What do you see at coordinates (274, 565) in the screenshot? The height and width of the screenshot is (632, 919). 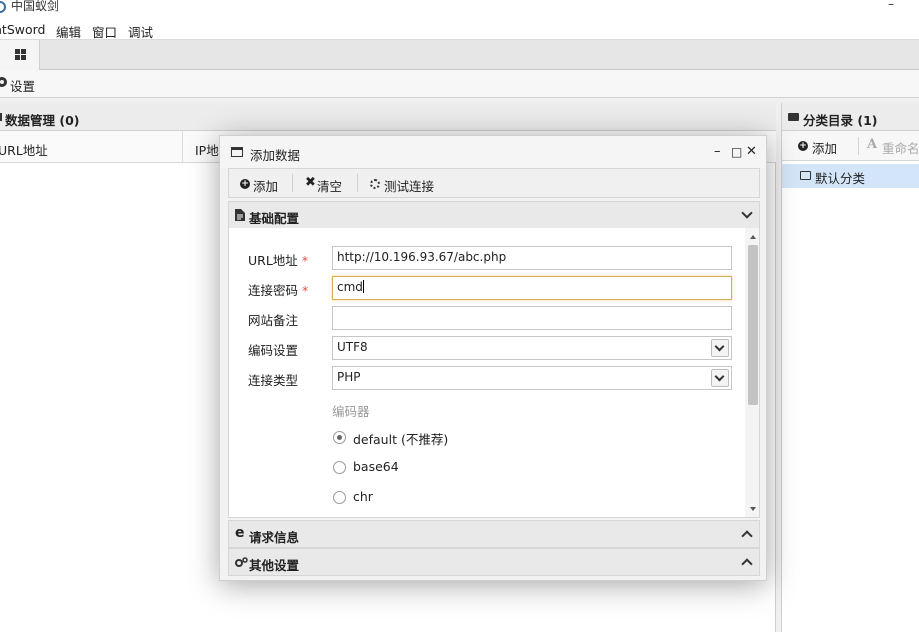 I see `section-other-settings-label: 其他设置` at bounding box center [274, 565].